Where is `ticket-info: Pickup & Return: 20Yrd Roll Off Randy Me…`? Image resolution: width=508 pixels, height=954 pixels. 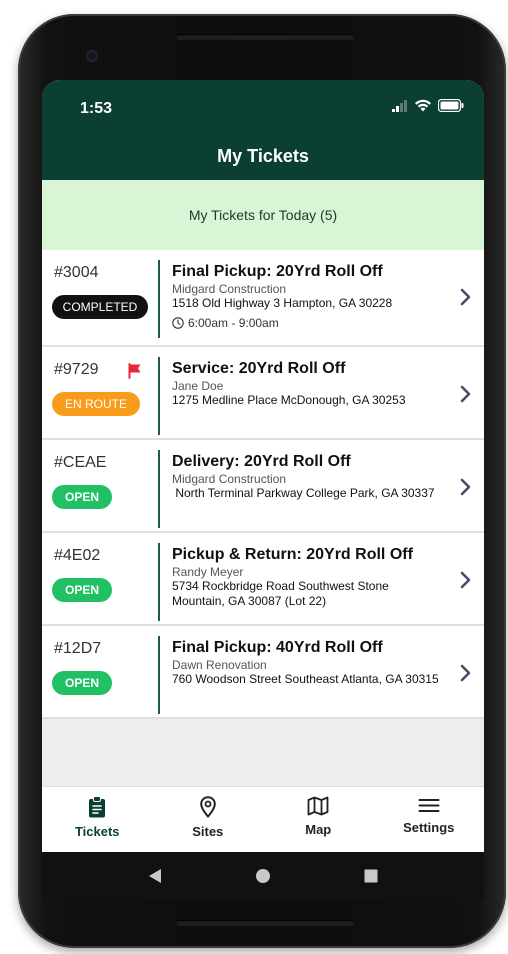
ticket-info: Pickup & Return: 20Yrd Roll Off Randy Me… is located at coordinates (307, 577).